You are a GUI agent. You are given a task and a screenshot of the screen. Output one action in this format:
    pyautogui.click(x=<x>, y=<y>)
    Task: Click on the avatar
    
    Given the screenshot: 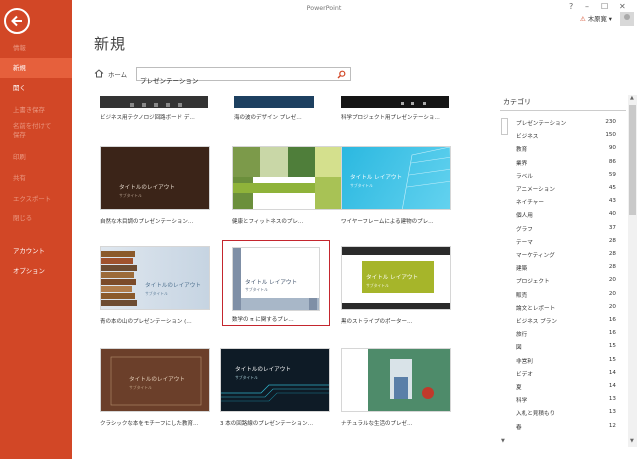 What is the action you would take?
    pyautogui.click(x=627, y=19)
    